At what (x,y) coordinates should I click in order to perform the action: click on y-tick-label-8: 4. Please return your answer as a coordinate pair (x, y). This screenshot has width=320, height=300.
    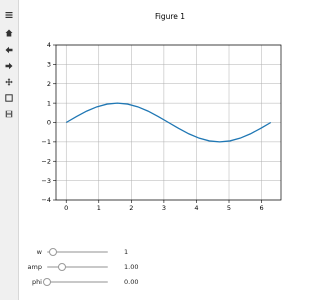
    Looking at the image, I should click on (49, 45).